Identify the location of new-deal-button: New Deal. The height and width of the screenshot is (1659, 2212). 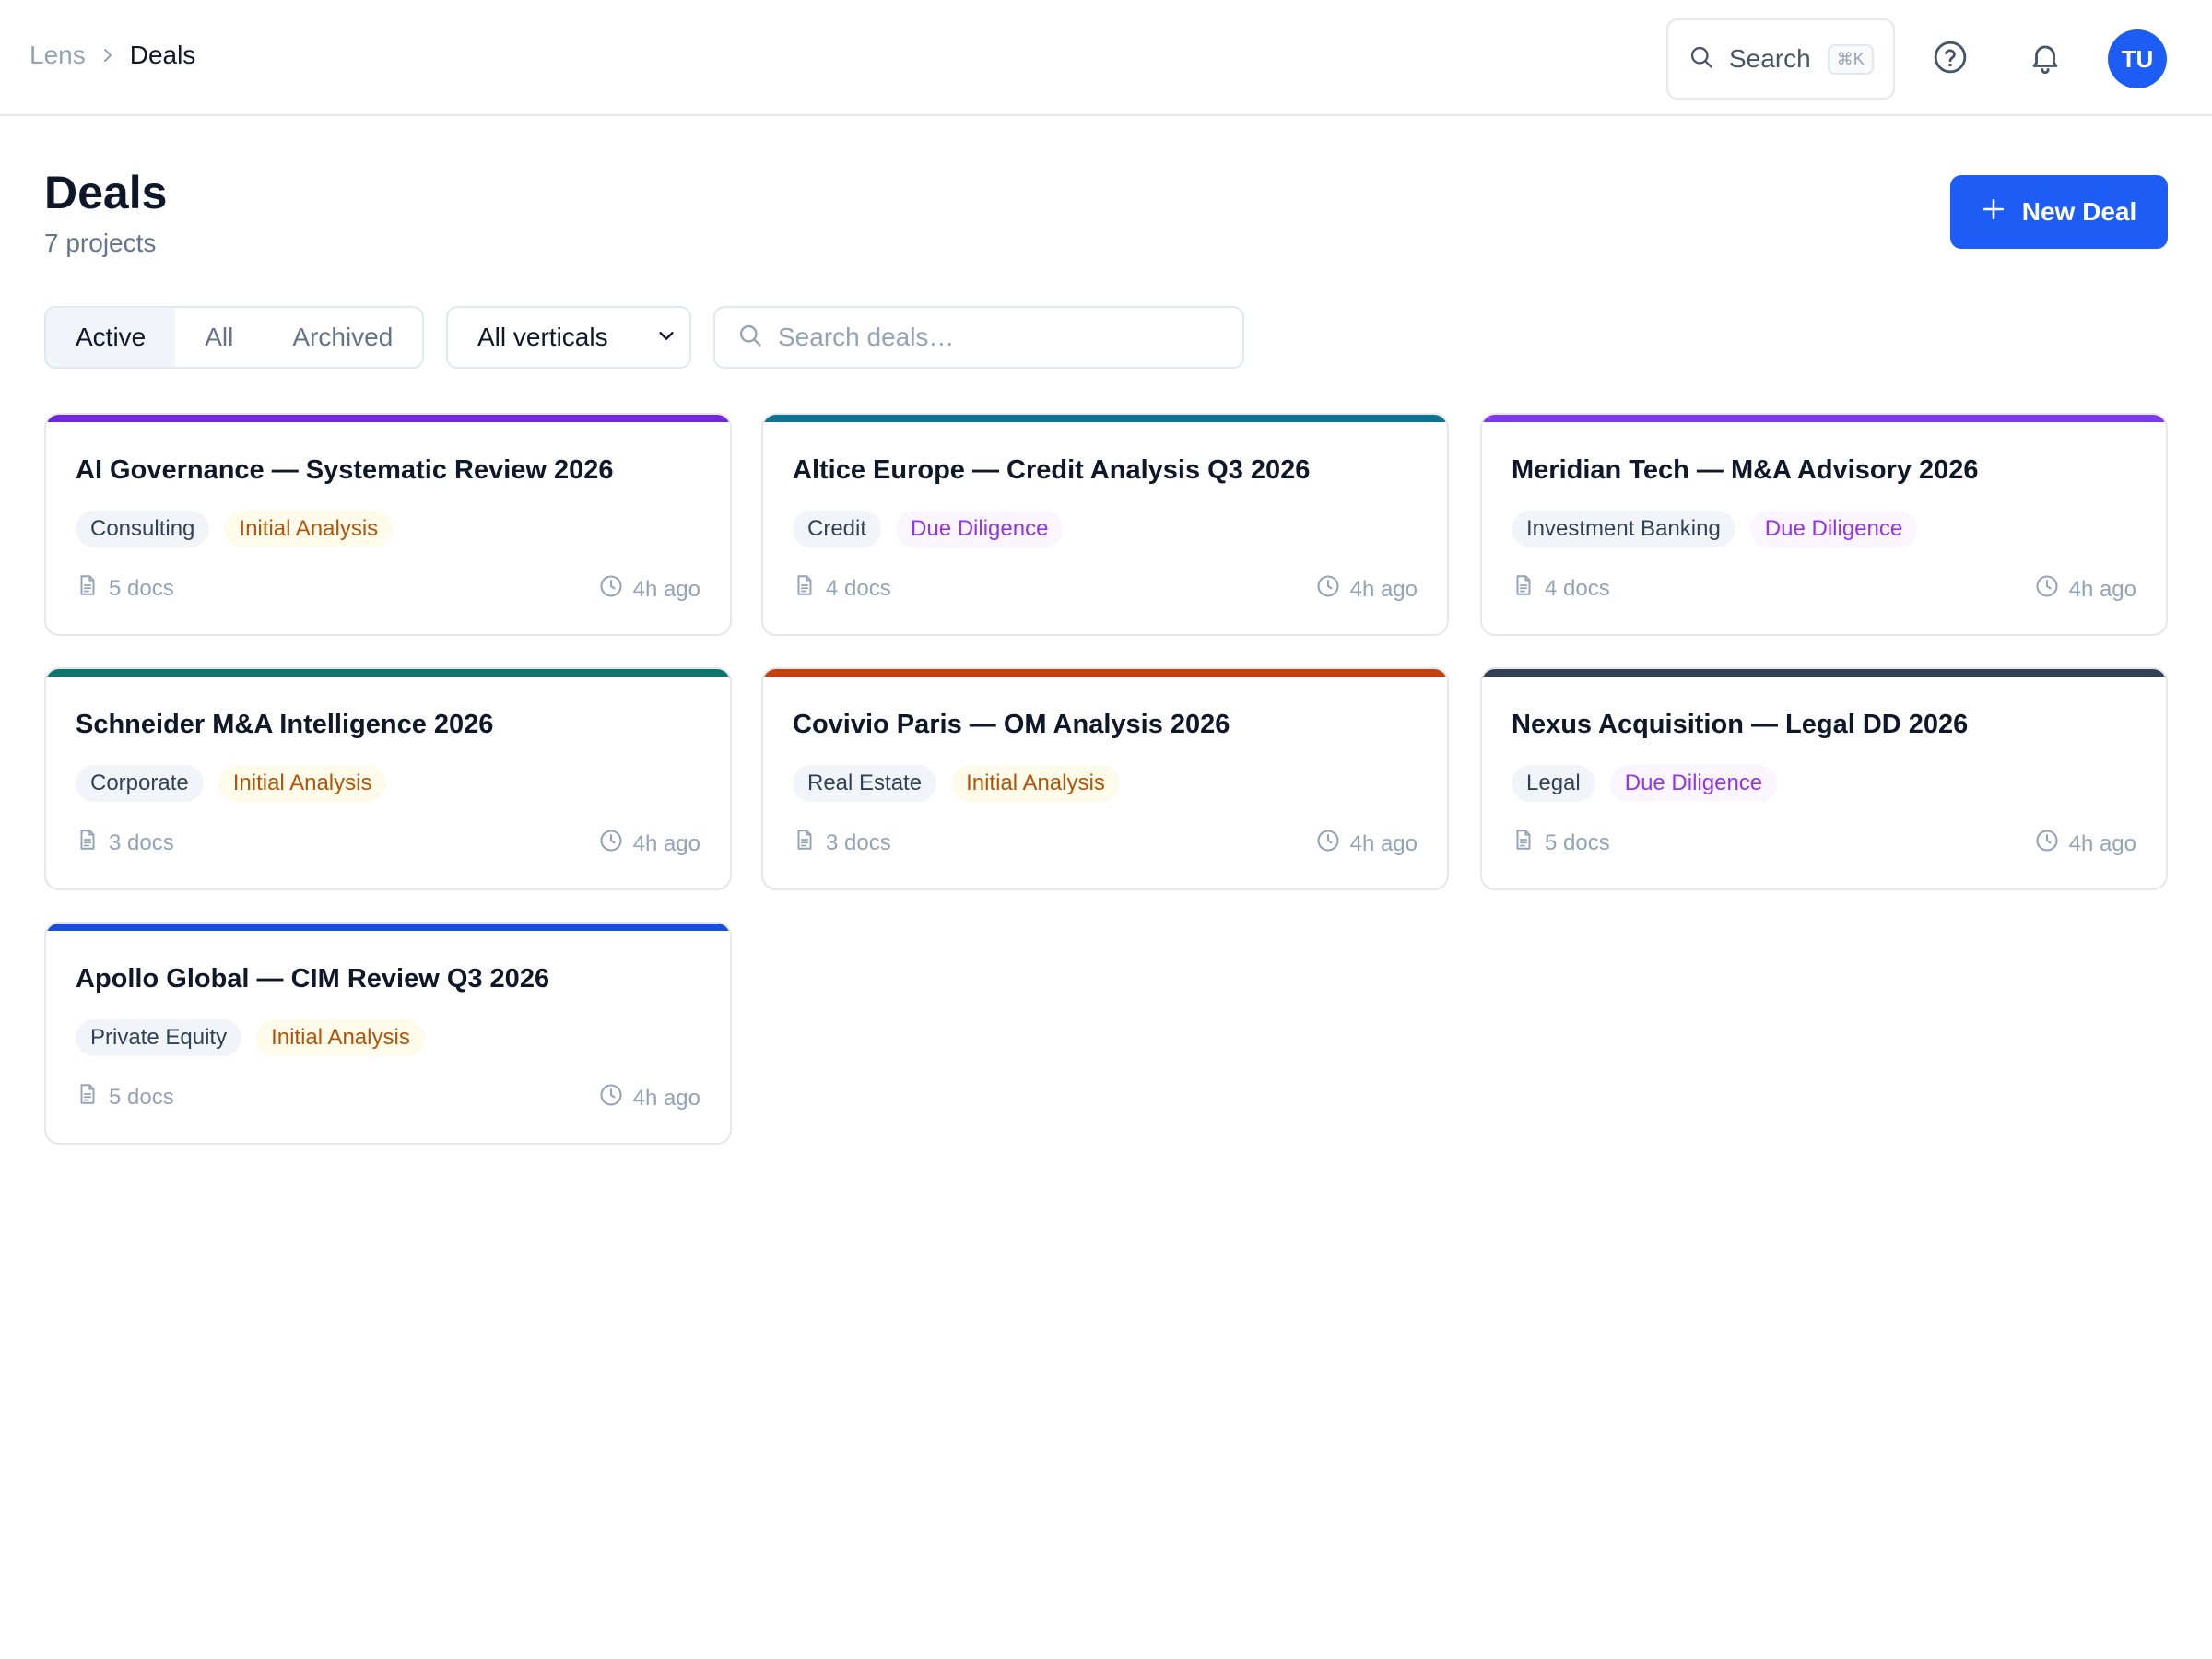
(2059, 212).